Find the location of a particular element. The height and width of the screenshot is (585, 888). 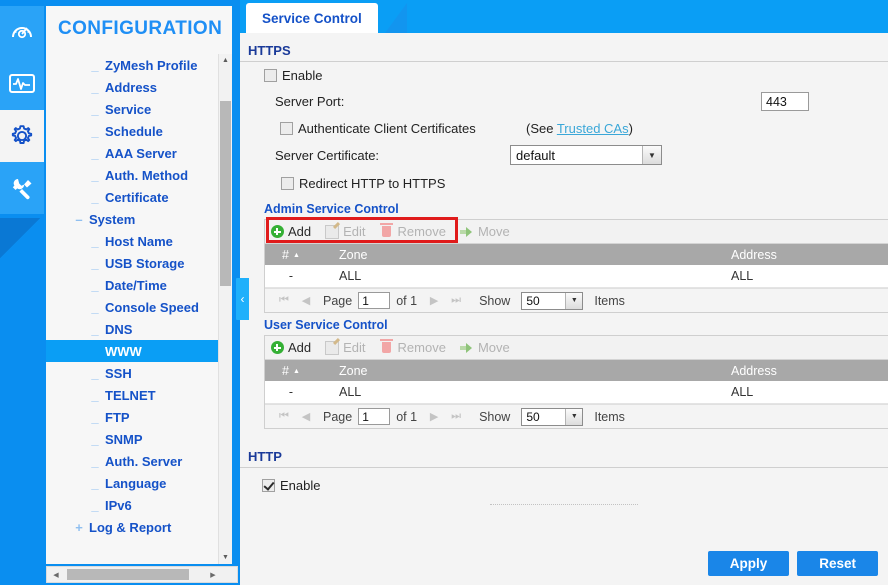

user-move-button: Move is located at coordinates (485, 347).